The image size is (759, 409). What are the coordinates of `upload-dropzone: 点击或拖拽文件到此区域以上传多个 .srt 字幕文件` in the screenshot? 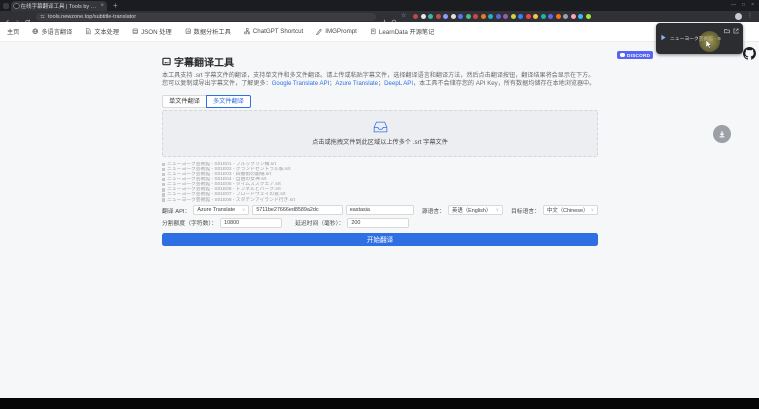 It's located at (380, 133).